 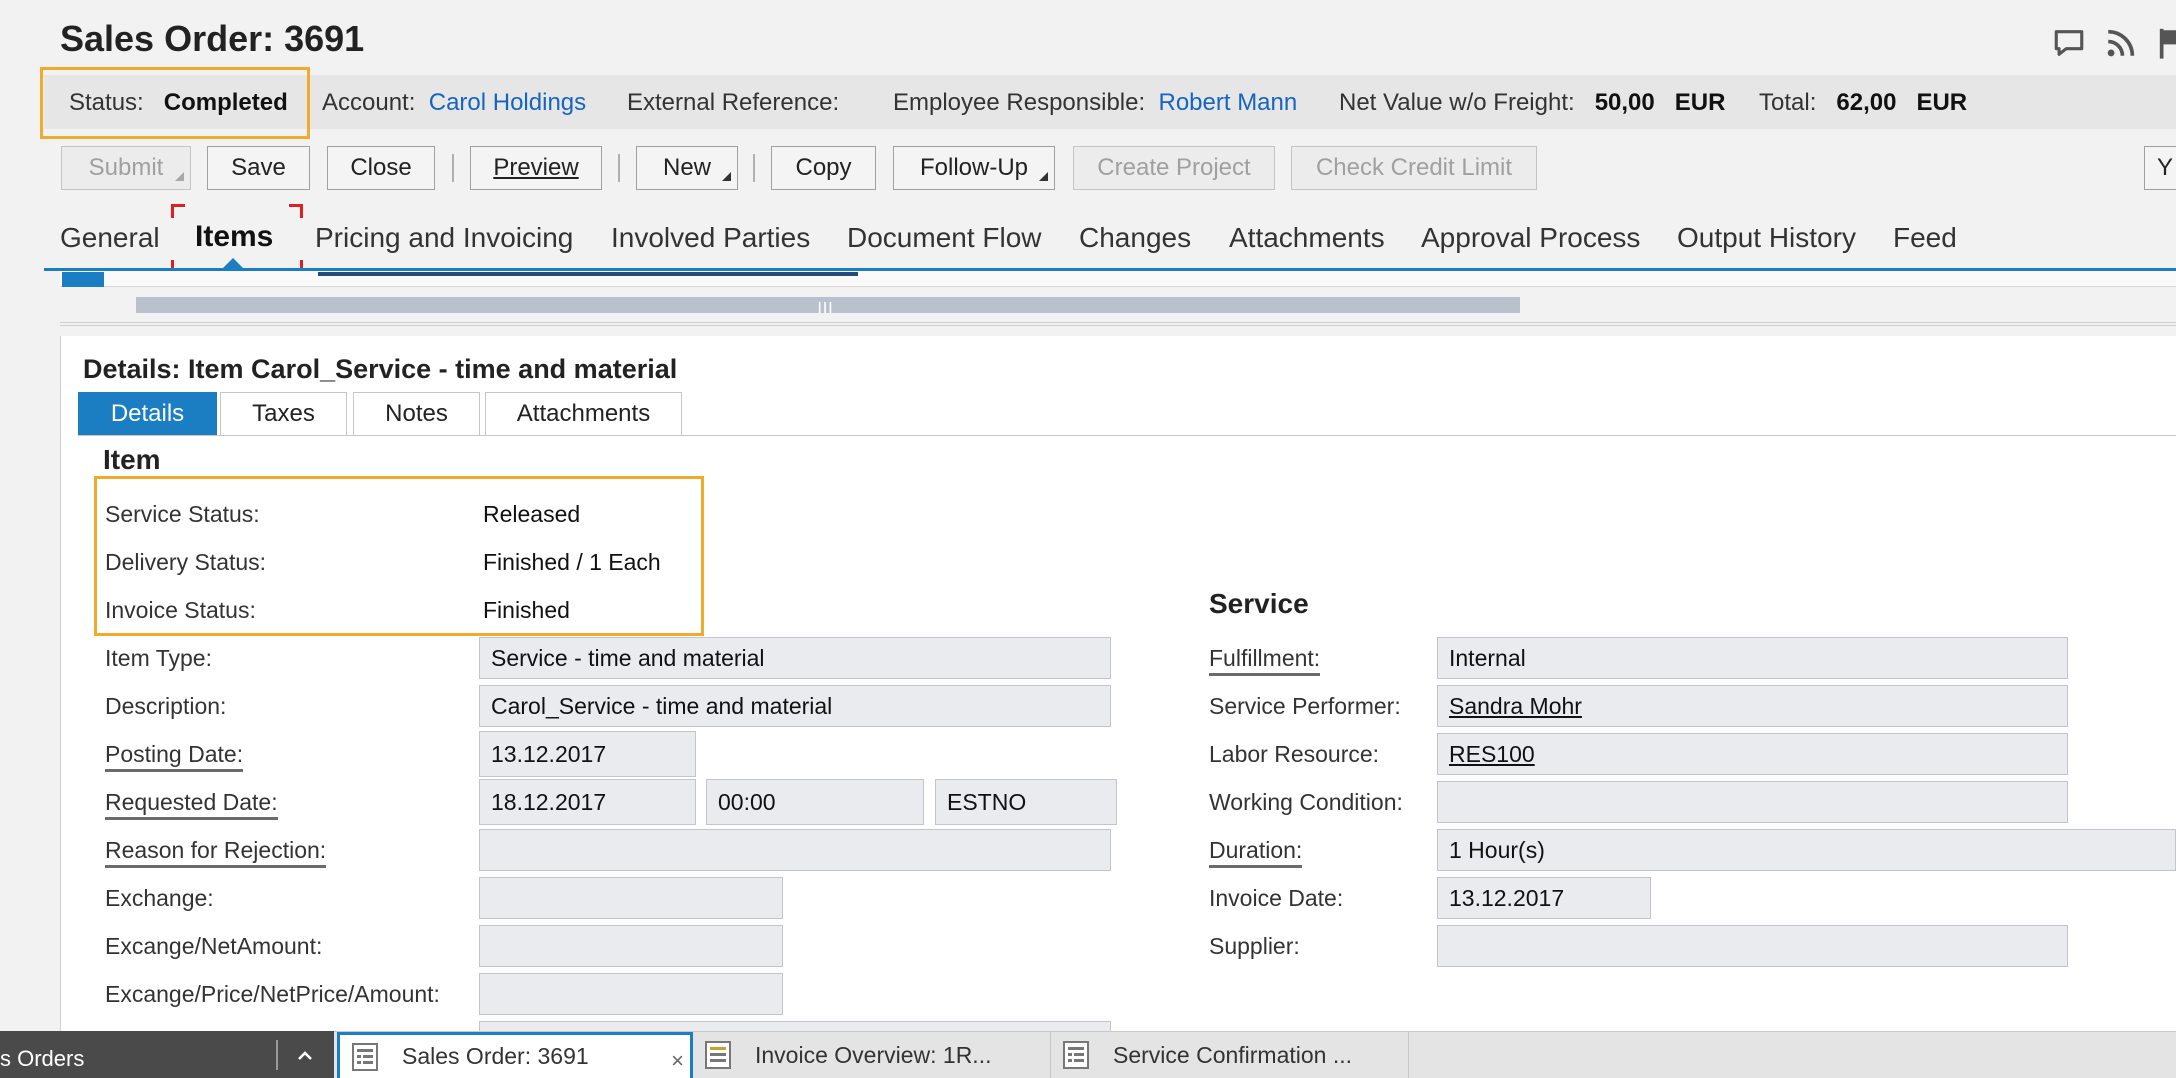 I want to click on row-selector, so click(x=83, y=279).